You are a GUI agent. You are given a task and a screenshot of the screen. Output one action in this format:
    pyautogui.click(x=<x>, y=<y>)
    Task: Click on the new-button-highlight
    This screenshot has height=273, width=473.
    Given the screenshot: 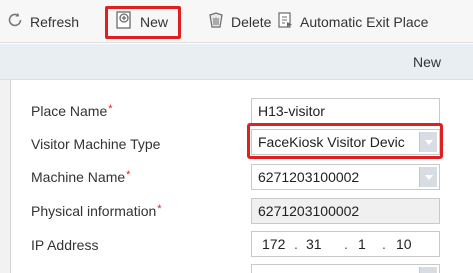 What is the action you would take?
    pyautogui.click(x=143, y=22)
    